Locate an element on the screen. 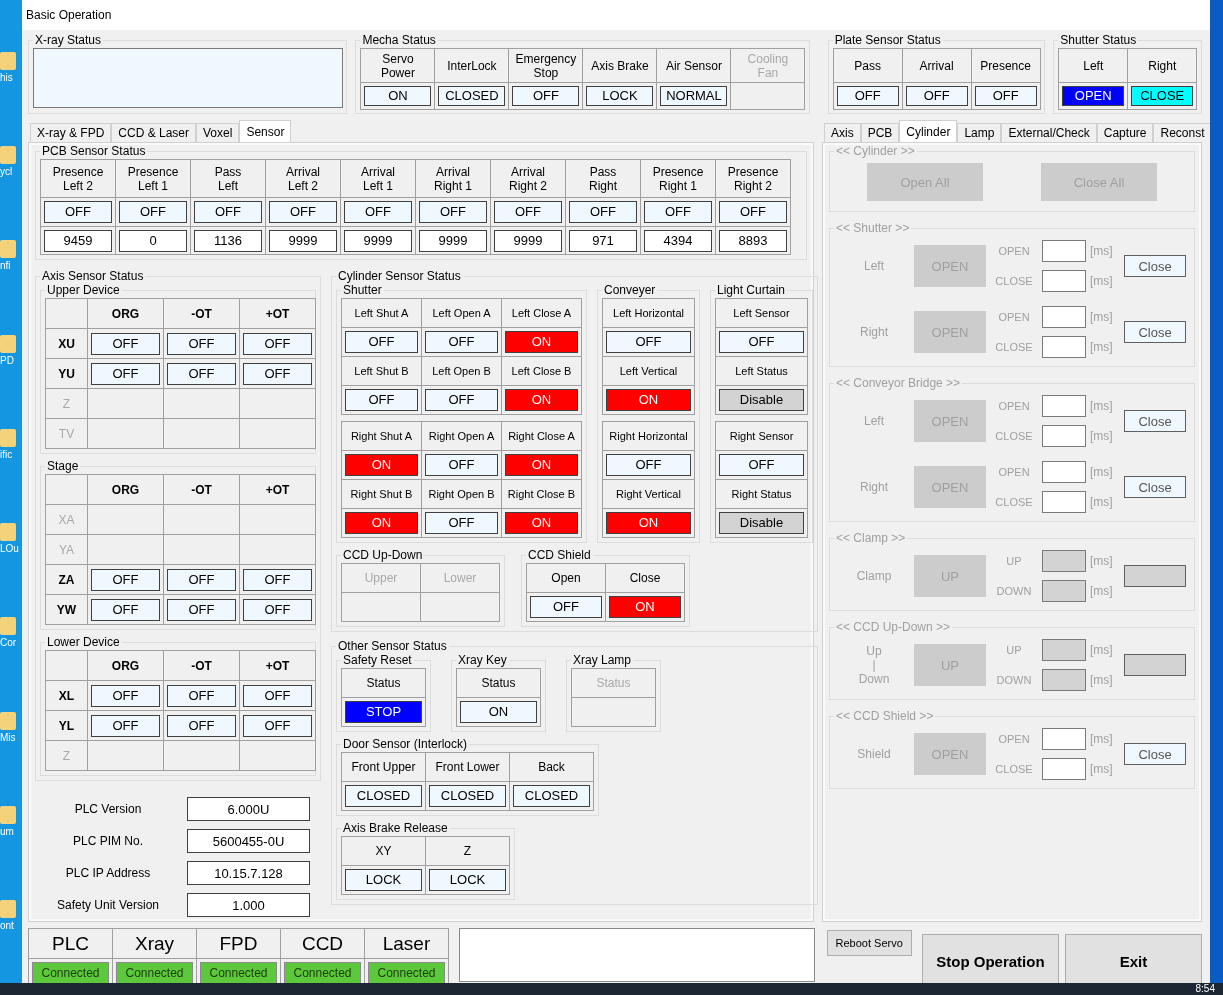  tab: Capture is located at coordinates (1125, 132).